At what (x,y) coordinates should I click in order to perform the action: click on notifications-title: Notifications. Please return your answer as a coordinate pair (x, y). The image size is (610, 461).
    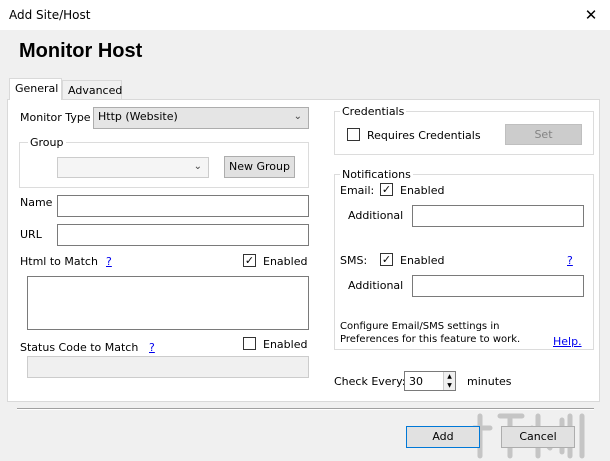
    Looking at the image, I should click on (376, 174).